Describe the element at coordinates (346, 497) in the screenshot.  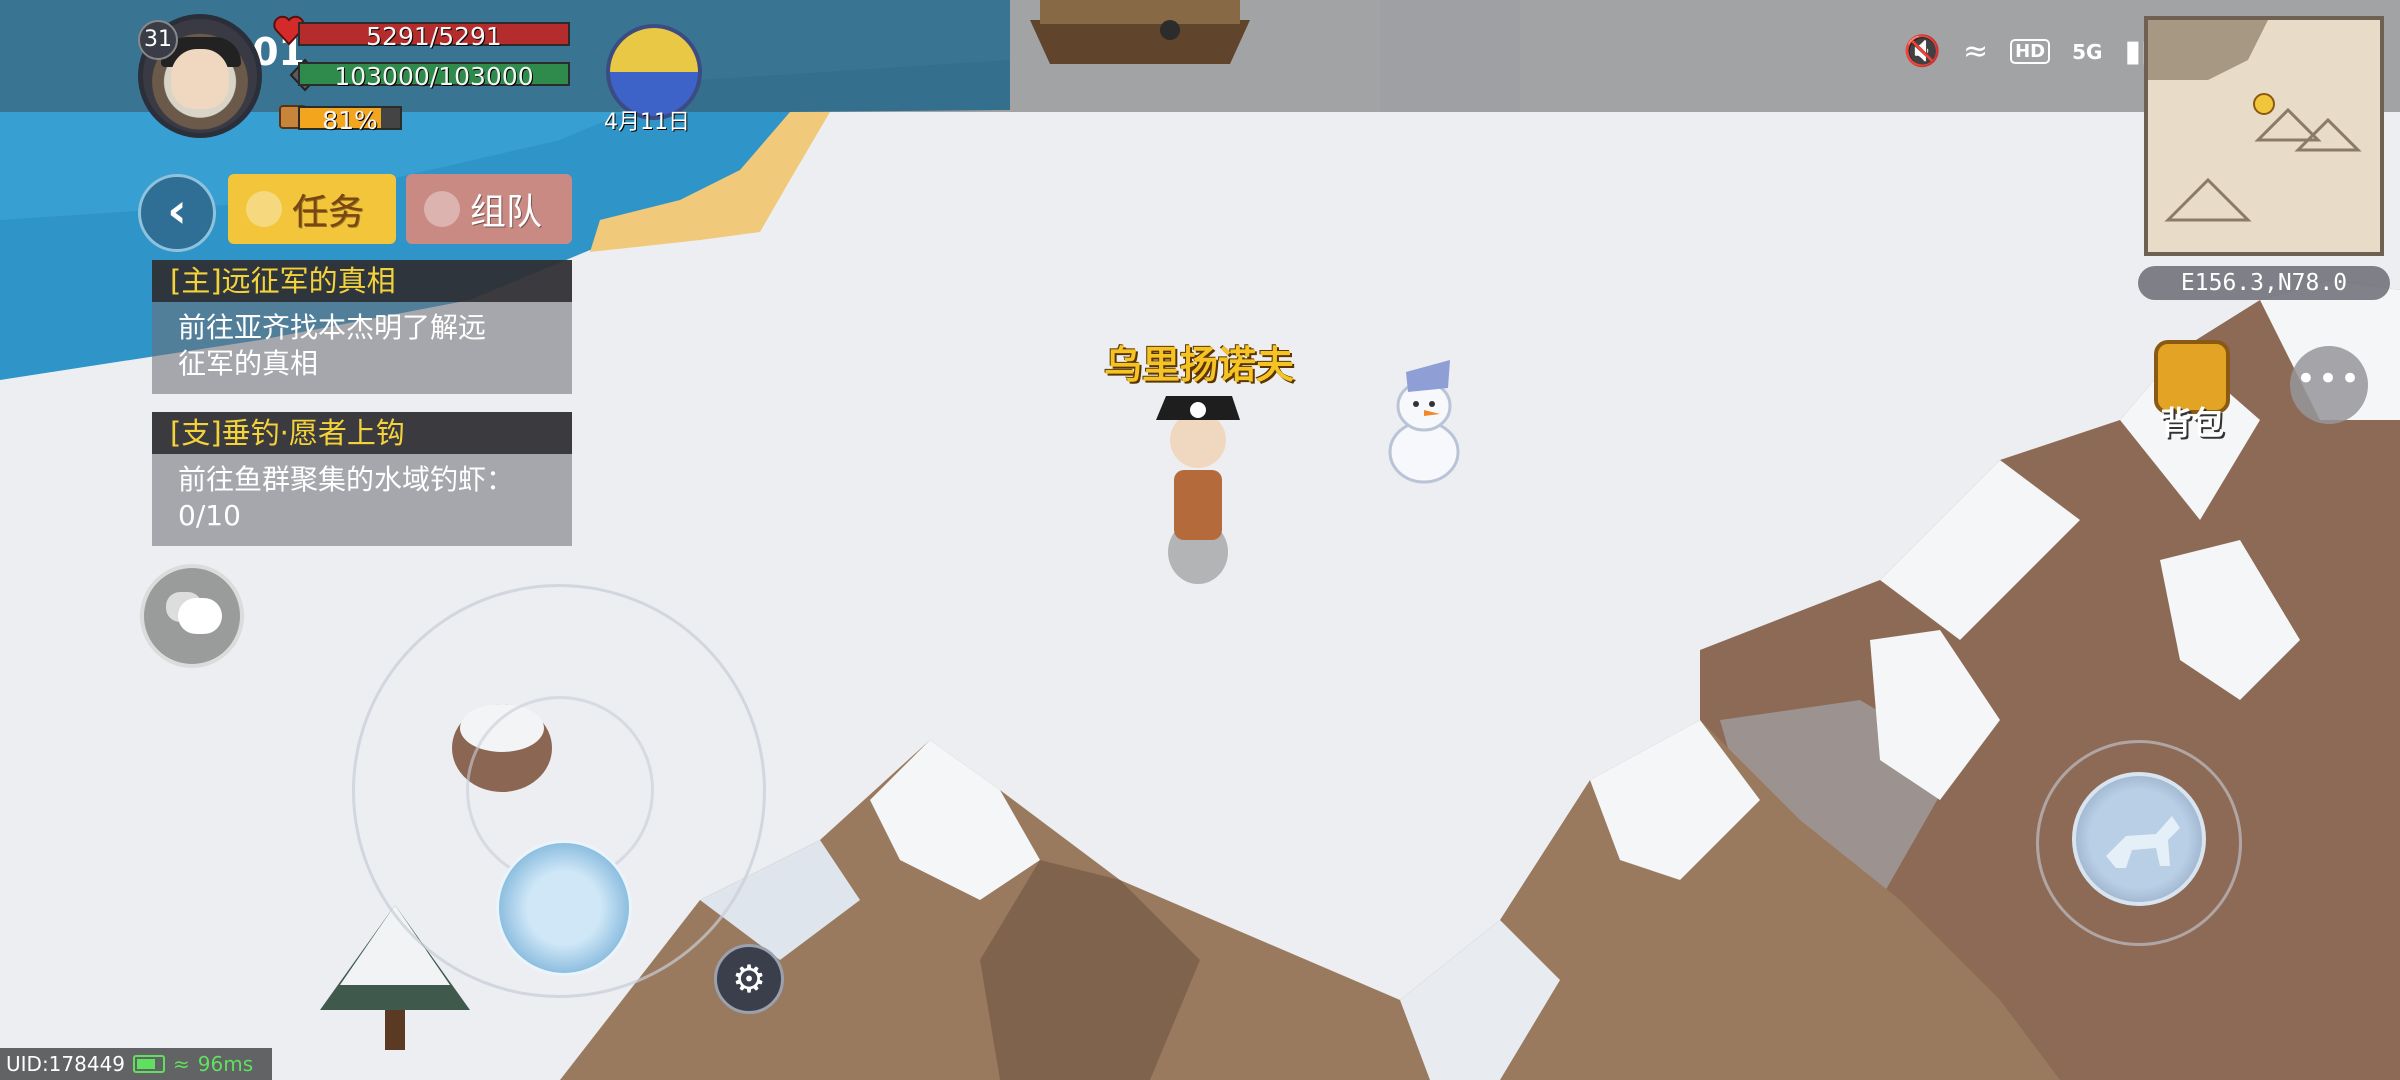
I see `quest-description: 前往鱼群聚集的水域钓虾：0/10` at that location.